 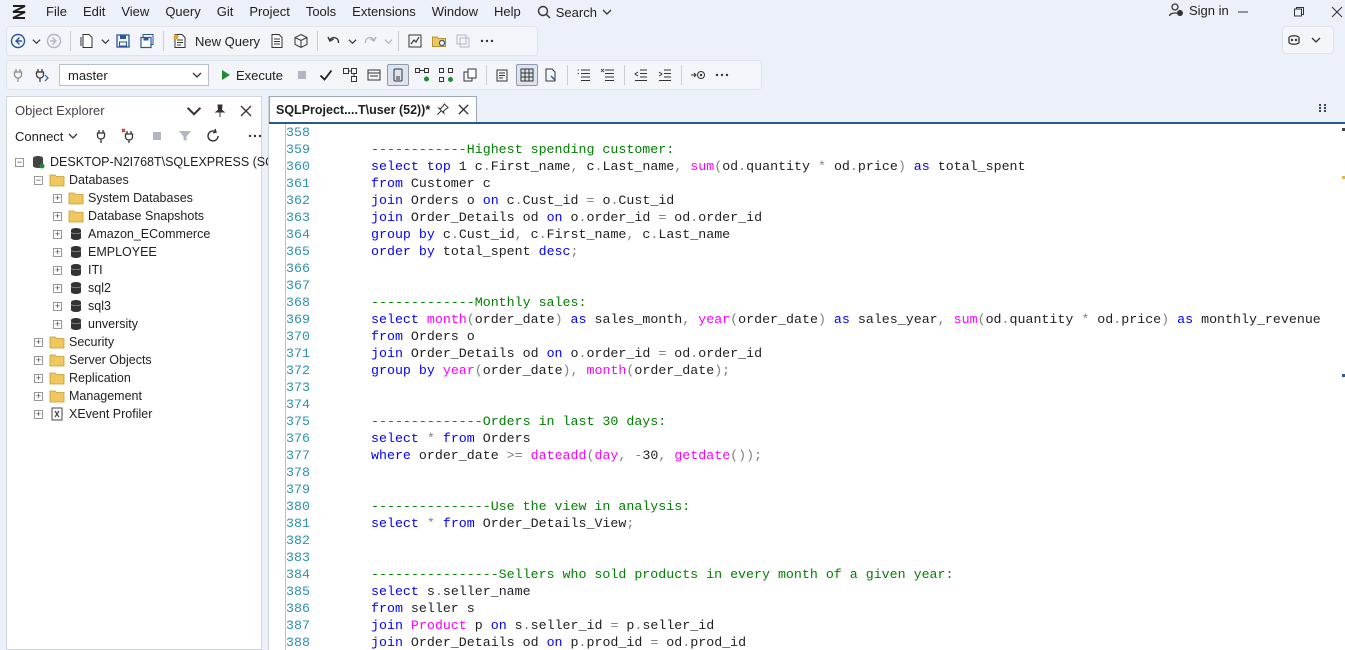 What do you see at coordinates (134, 252) in the screenshot?
I see `tree-node-employee: + EMPLOYEE` at bounding box center [134, 252].